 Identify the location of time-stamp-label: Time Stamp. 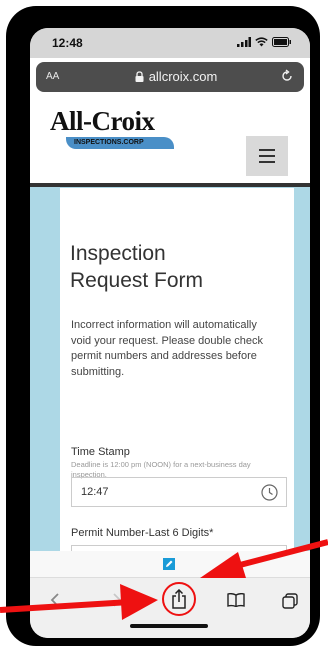
(100, 452).